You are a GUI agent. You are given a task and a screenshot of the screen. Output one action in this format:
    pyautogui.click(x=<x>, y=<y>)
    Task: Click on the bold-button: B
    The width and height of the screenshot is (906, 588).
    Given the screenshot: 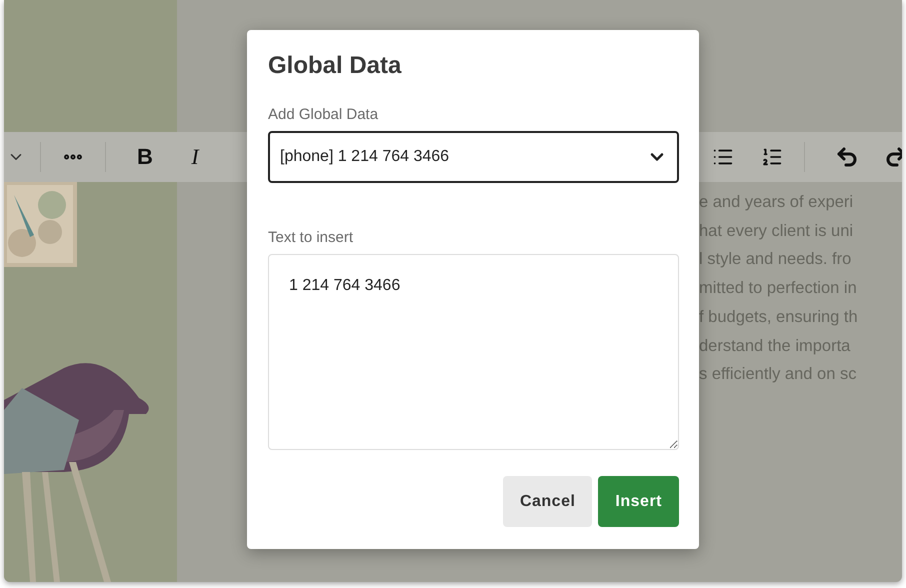 What is the action you would take?
    pyautogui.click(x=145, y=157)
    